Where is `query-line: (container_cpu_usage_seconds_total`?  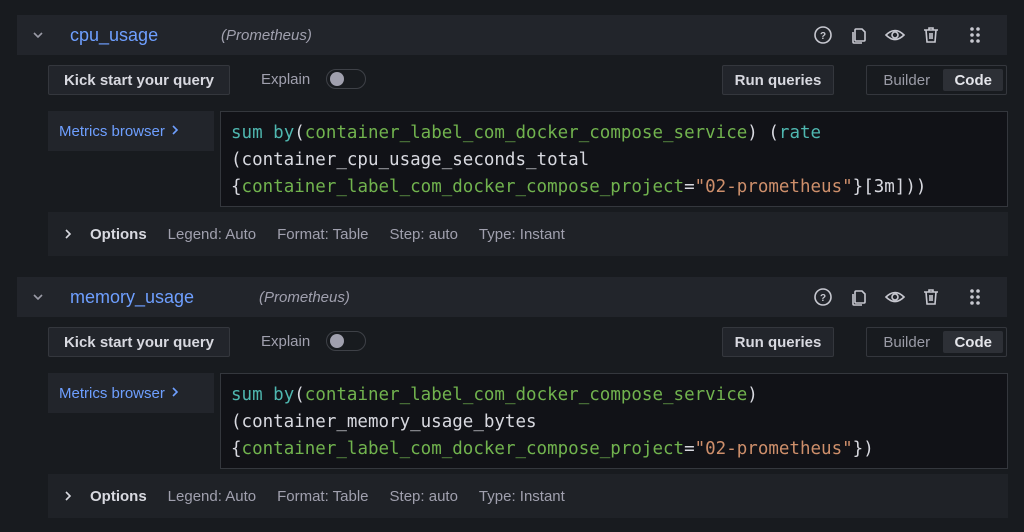
query-line: (container_cpu_usage_seconds_total is located at coordinates (614, 160).